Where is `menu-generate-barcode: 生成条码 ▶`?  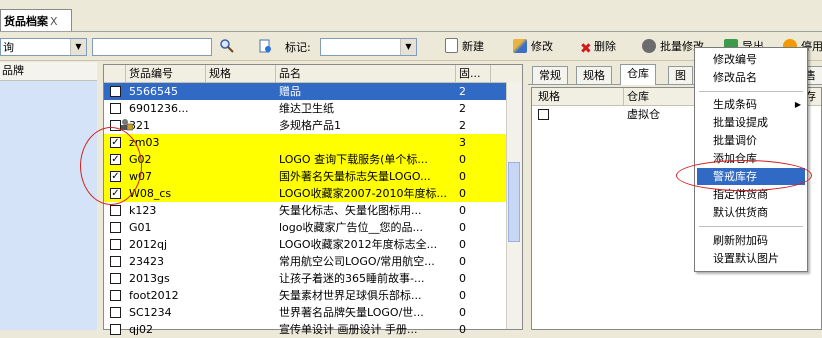 menu-generate-barcode: 生成条码 ▶ is located at coordinates (760, 104).